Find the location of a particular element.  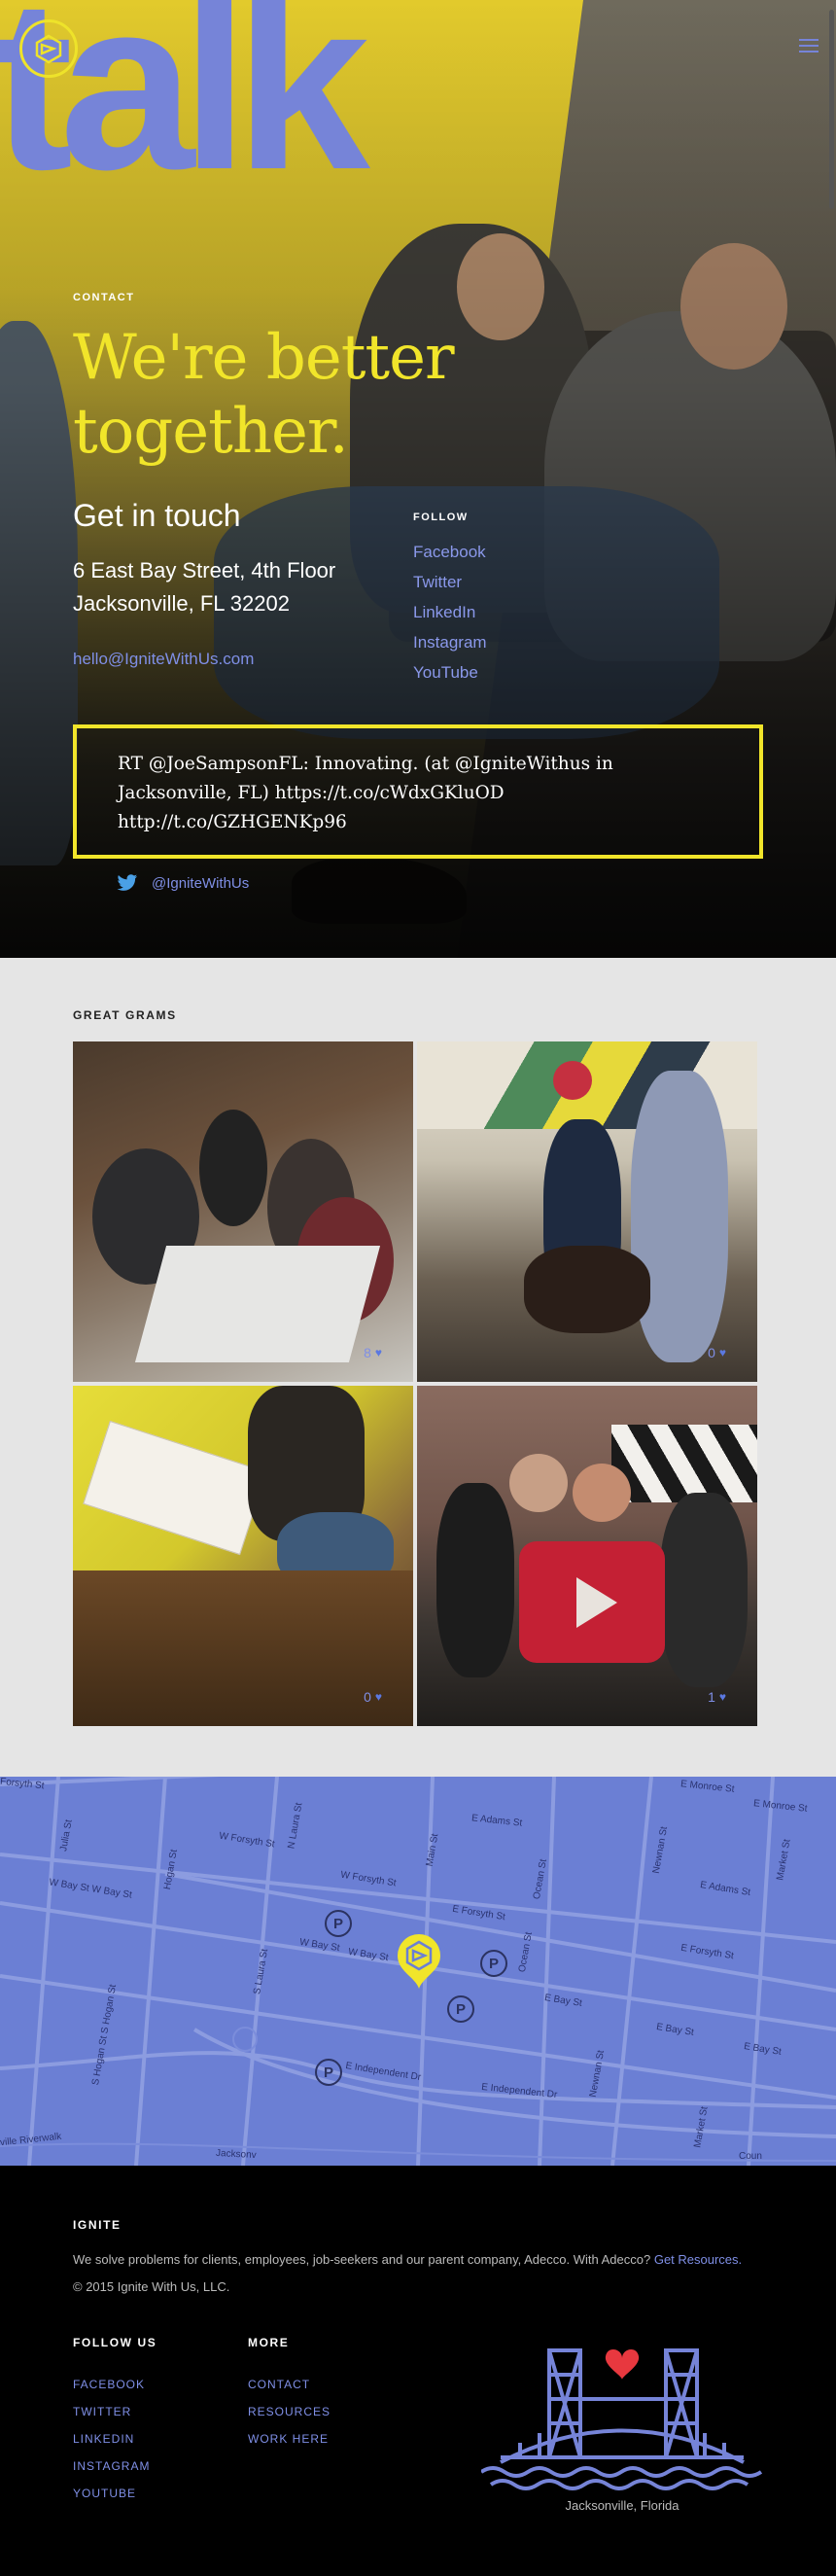

footer-twitter-link: TWITTER is located at coordinates (115, 2411).